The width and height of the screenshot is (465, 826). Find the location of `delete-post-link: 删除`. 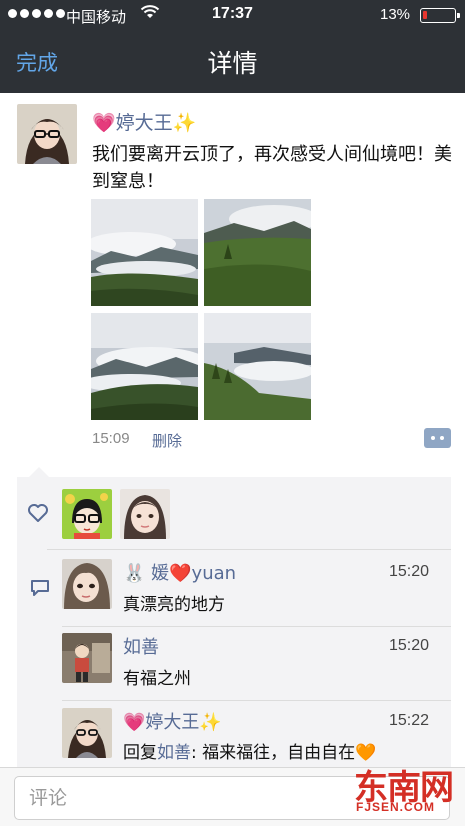

delete-post-link: 删除 is located at coordinates (167, 440).